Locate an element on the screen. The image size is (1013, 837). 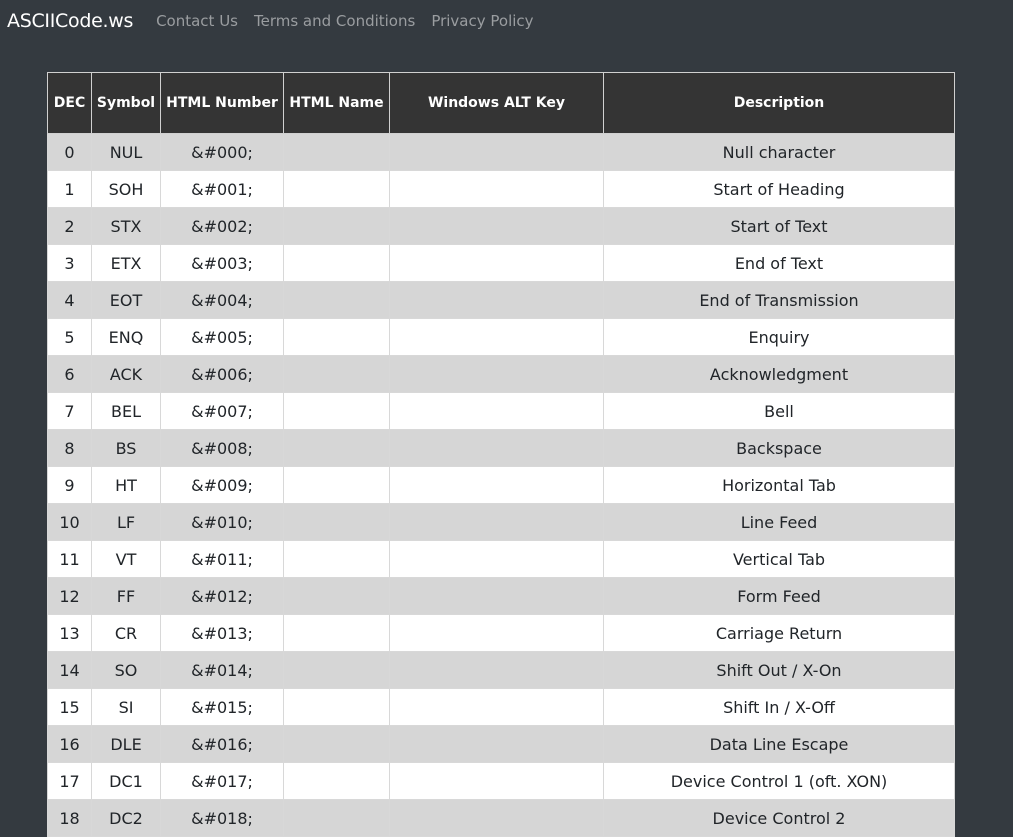
cell-symbol: VT is located at coordinates (126, 559).